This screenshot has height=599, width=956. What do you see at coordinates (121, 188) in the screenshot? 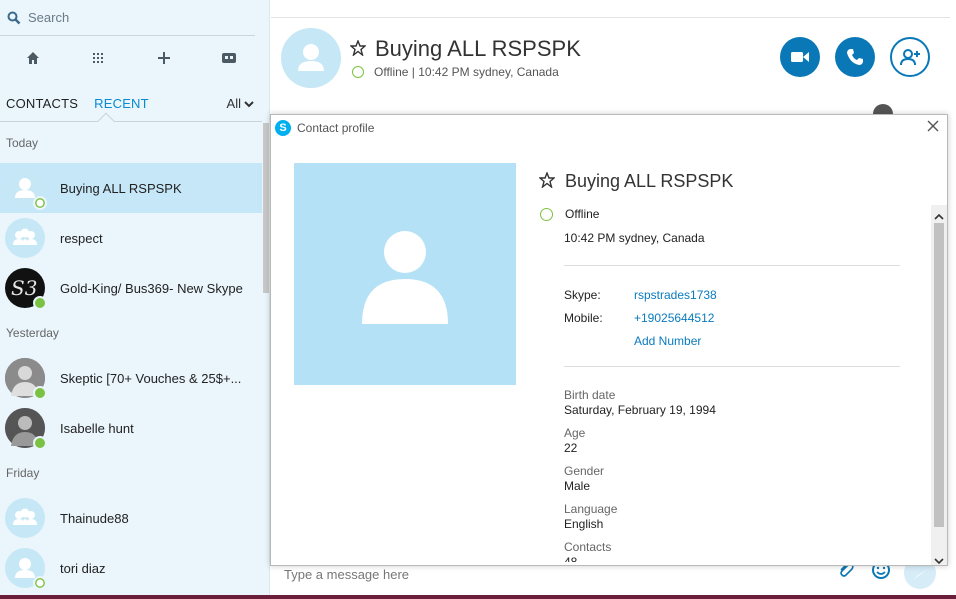
I see `contact-name: Buying ALL RSPSPK` at bounding box center [121, 188].